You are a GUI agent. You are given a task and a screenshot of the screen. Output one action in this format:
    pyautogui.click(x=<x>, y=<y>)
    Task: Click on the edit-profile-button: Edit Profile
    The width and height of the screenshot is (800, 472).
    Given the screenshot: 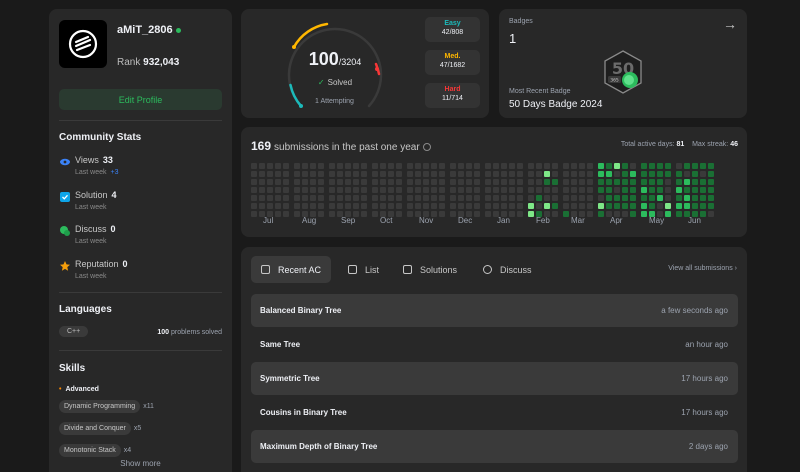 What is the action you would take?
    pyautogui.click(x=140, y=99)
    